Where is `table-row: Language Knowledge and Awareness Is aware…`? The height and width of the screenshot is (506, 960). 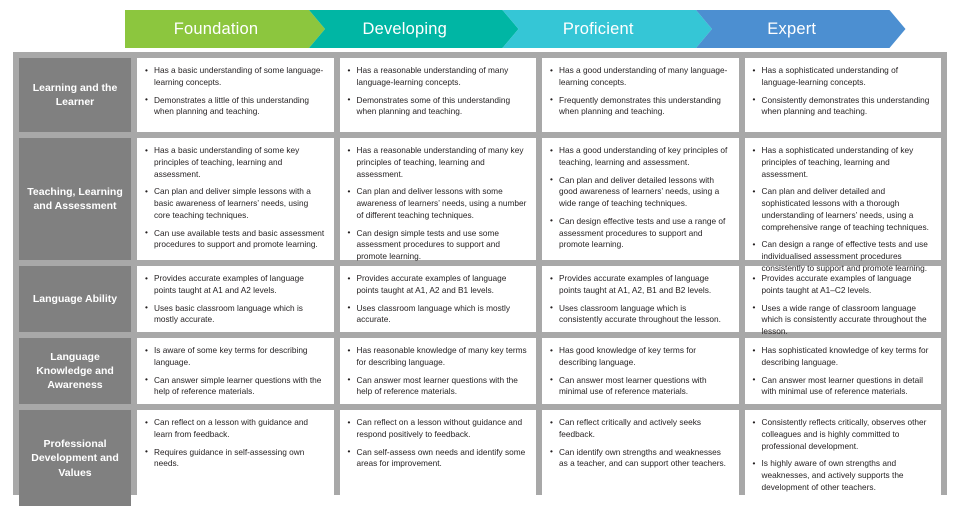
table-row: Language Knowledge and Awareness Is aware… is located at coordinates (480, 371).